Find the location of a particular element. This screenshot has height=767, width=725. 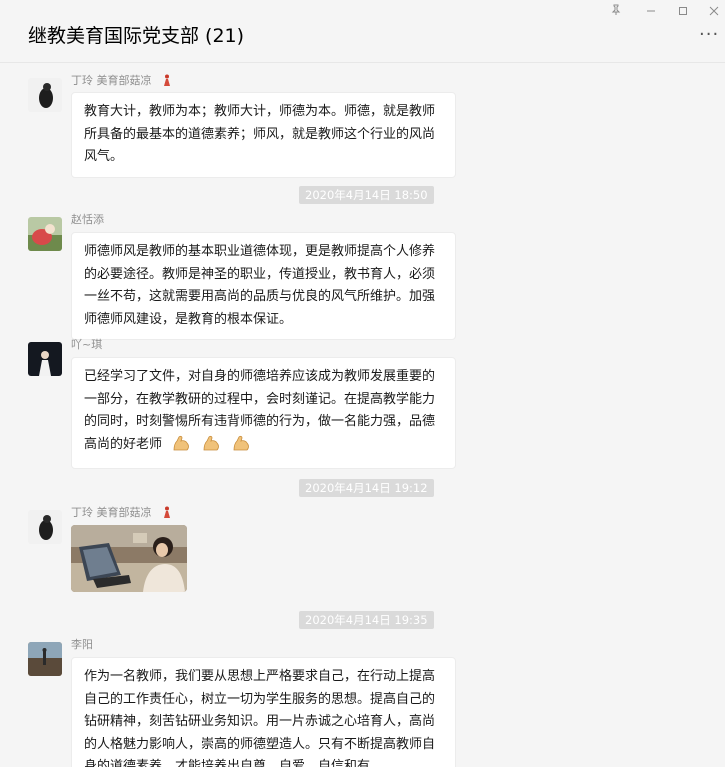

sender-name: 李阳 is located at coordinates (82, 644).